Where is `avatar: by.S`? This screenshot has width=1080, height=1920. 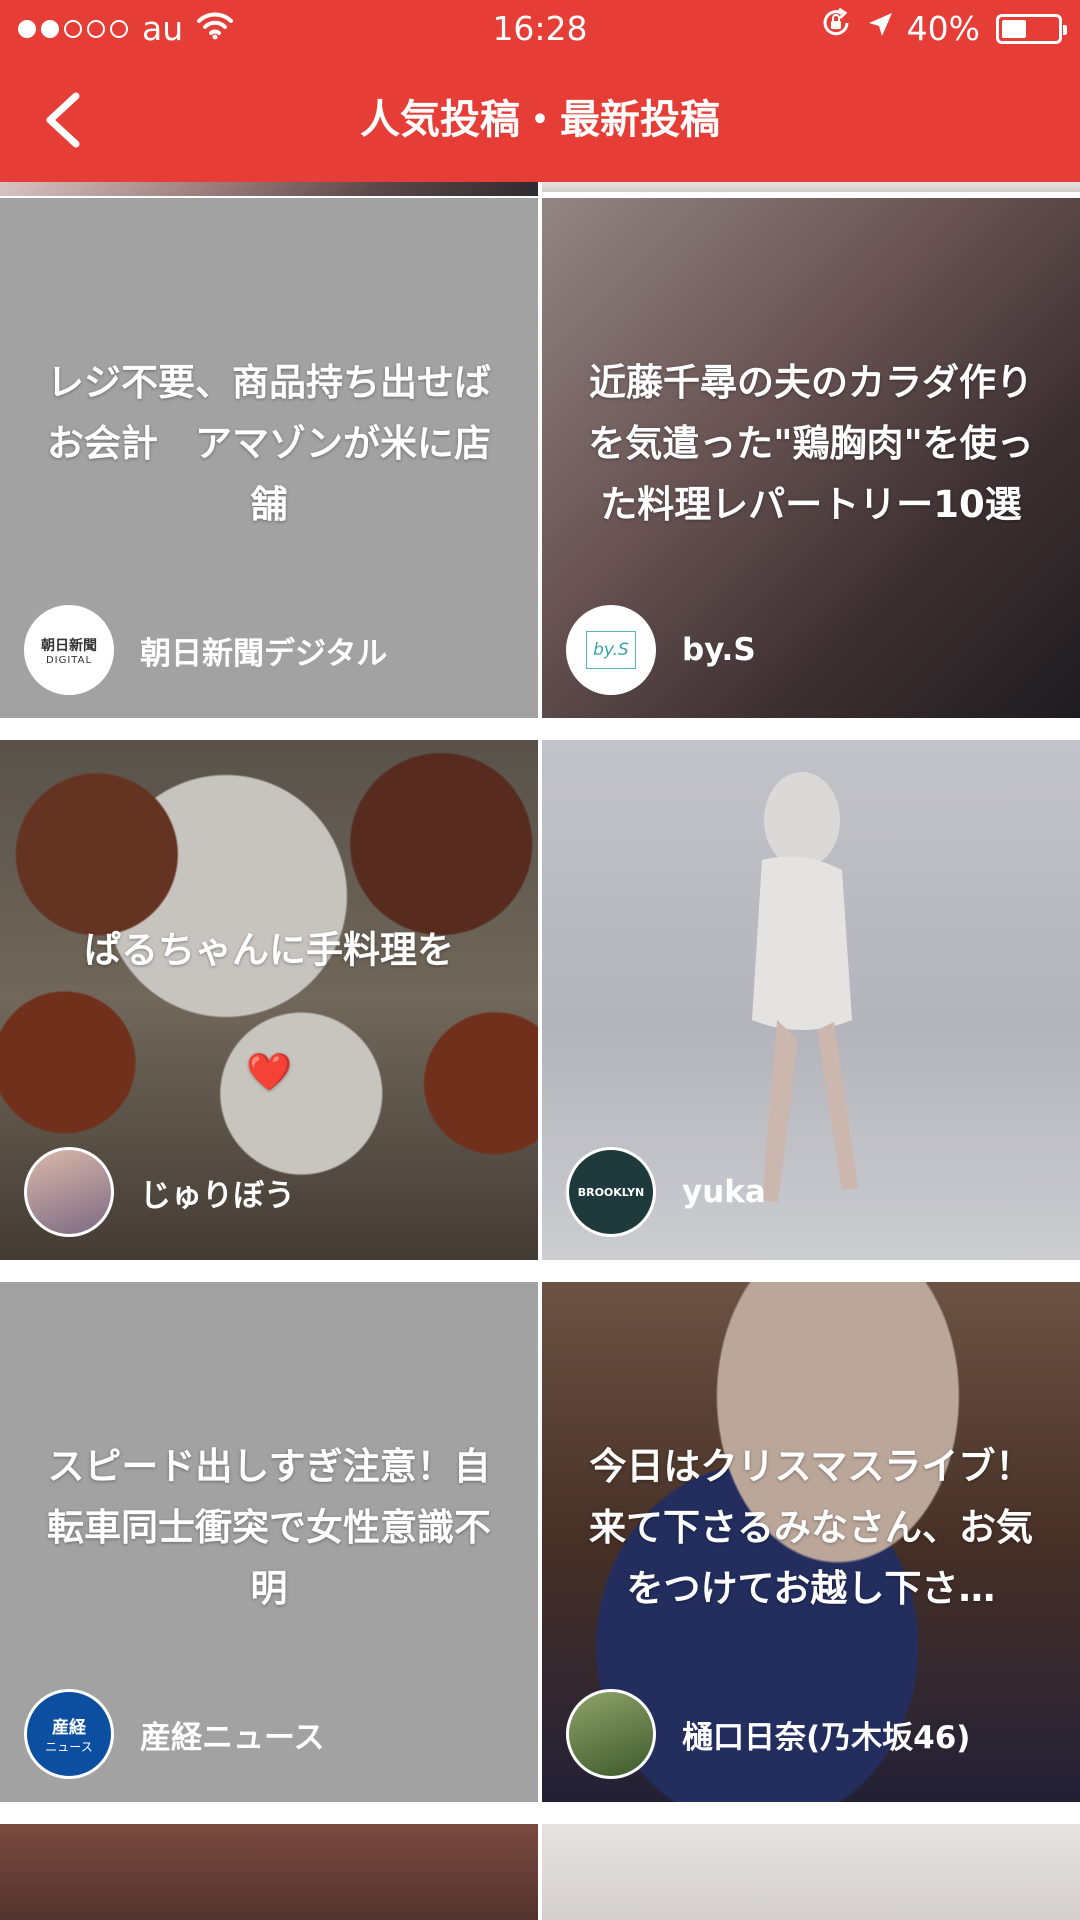
avatar: by.S is located at coordinates (611, 650).